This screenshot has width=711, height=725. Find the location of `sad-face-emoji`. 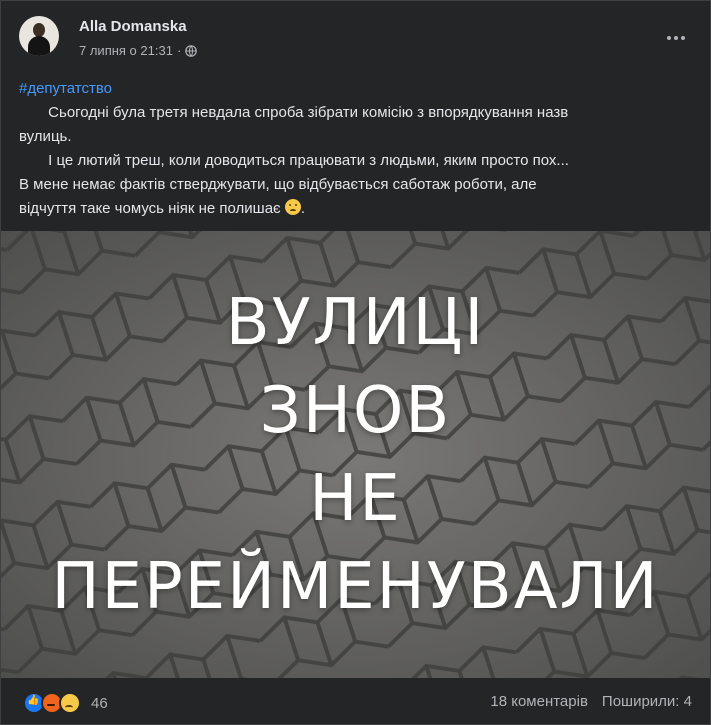

sad-face-emoji is located at coordinates (292, 207).